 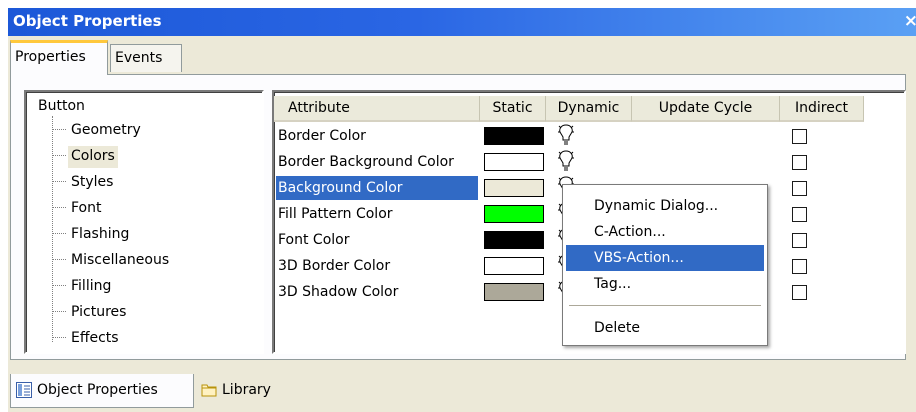 What do you see at coordinates (910, 21) in the screenshot?
I see `close-icon: ×` at bounding box center [910, 21].